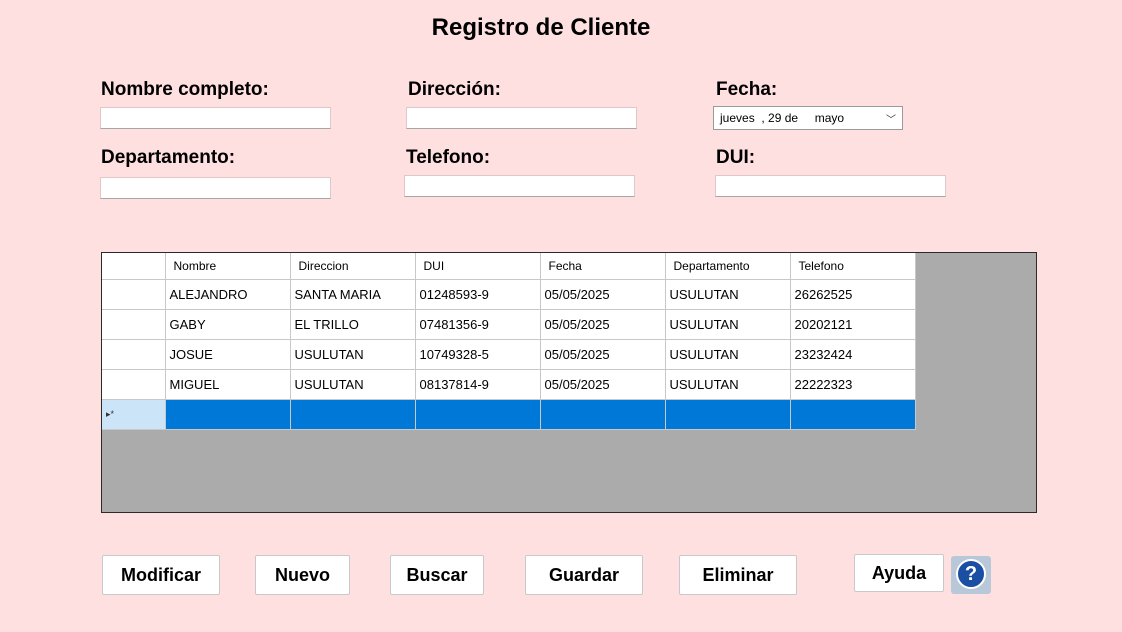 The image size is (1122, 632). I want to click on new-row: ▸*, so click(509, 414).